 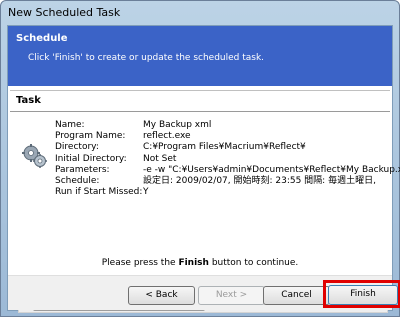 What do you see at coordinates (91, 158) in the screenshot?
I see `detail-label: Initial Directory:` at bounding box center [91, 158].